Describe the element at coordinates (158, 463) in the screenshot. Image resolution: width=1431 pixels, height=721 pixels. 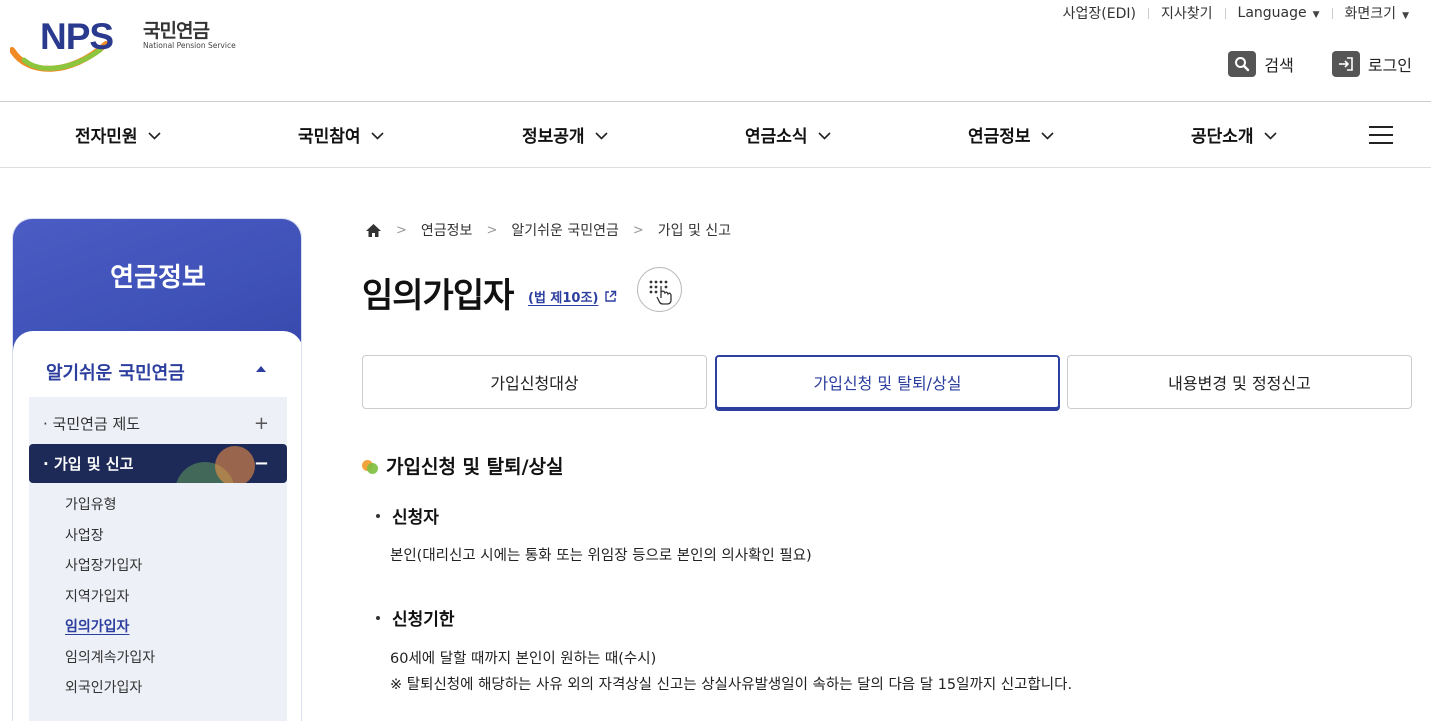
I see `sidebar-item-enroll-report: · 가입 및 신고 −` at that location.